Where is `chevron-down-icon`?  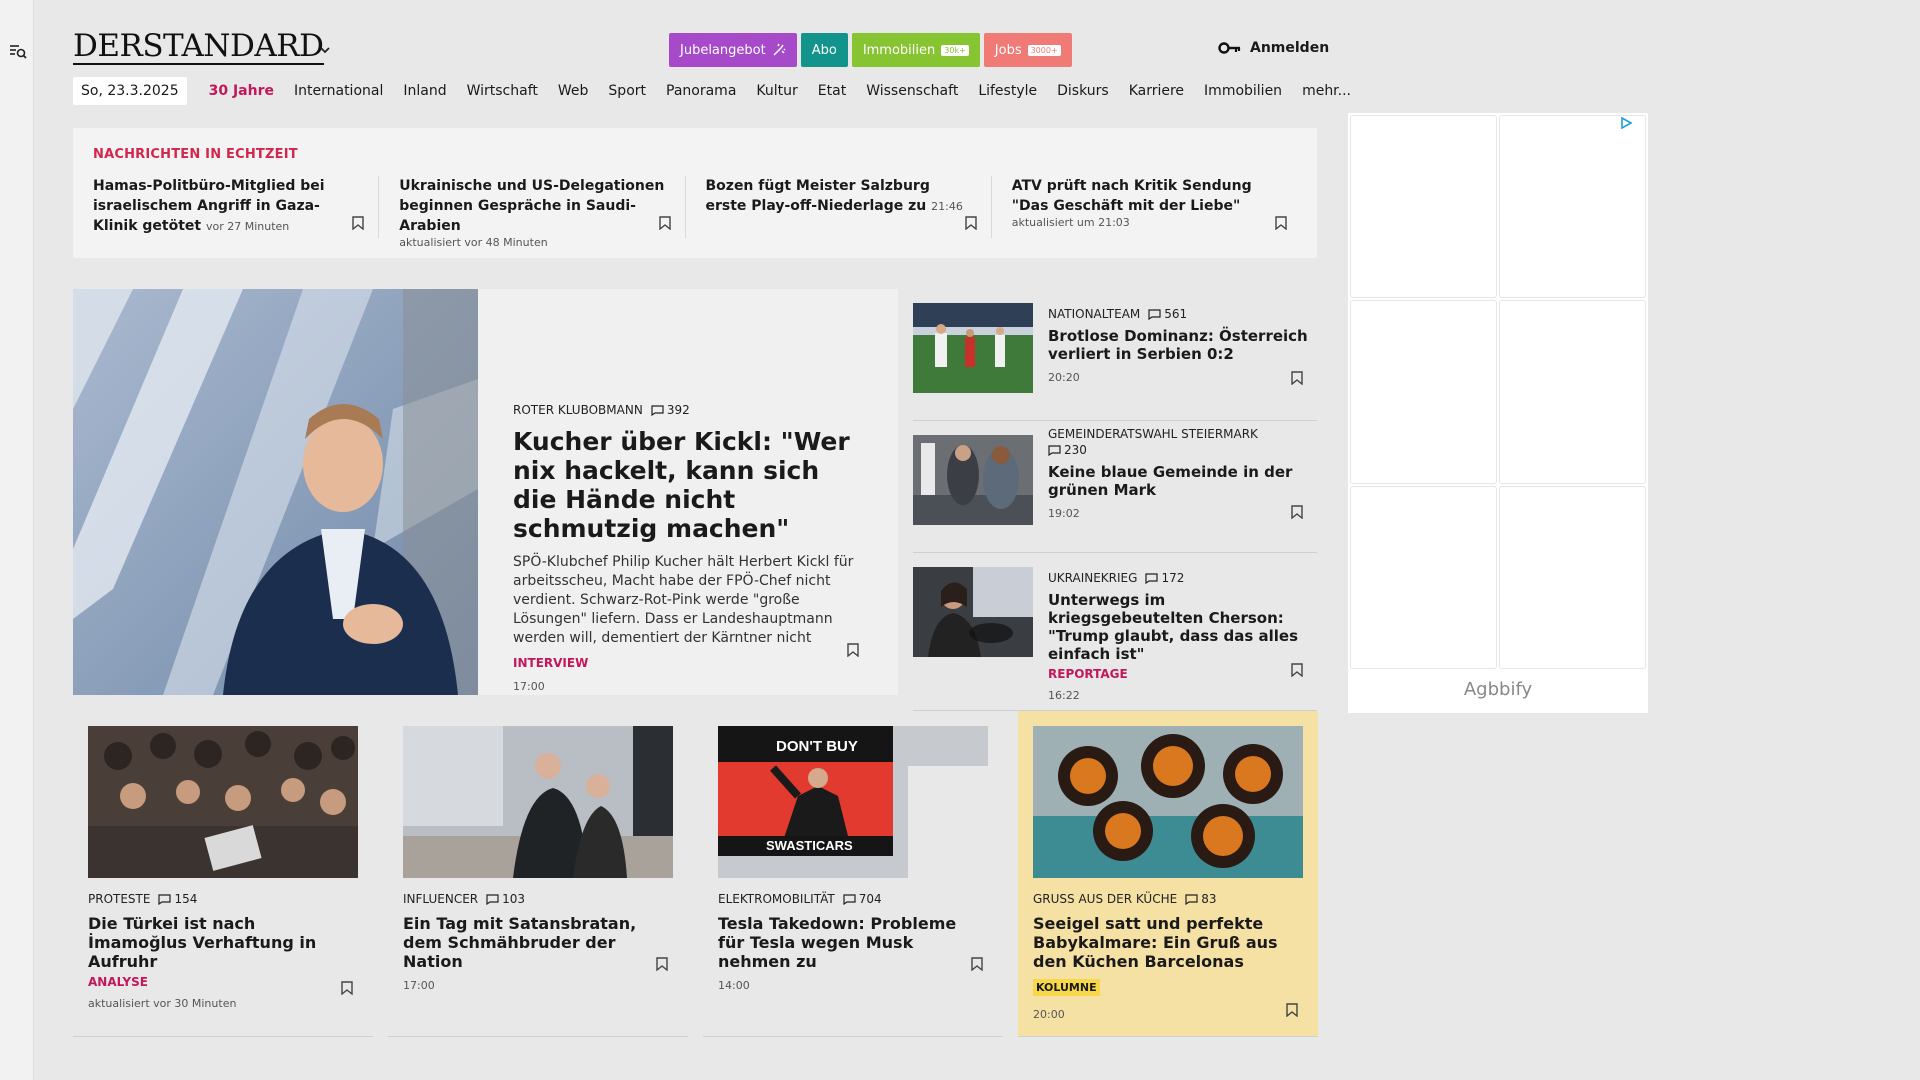
chevron-down-icon is located at coordinates (325, 50).